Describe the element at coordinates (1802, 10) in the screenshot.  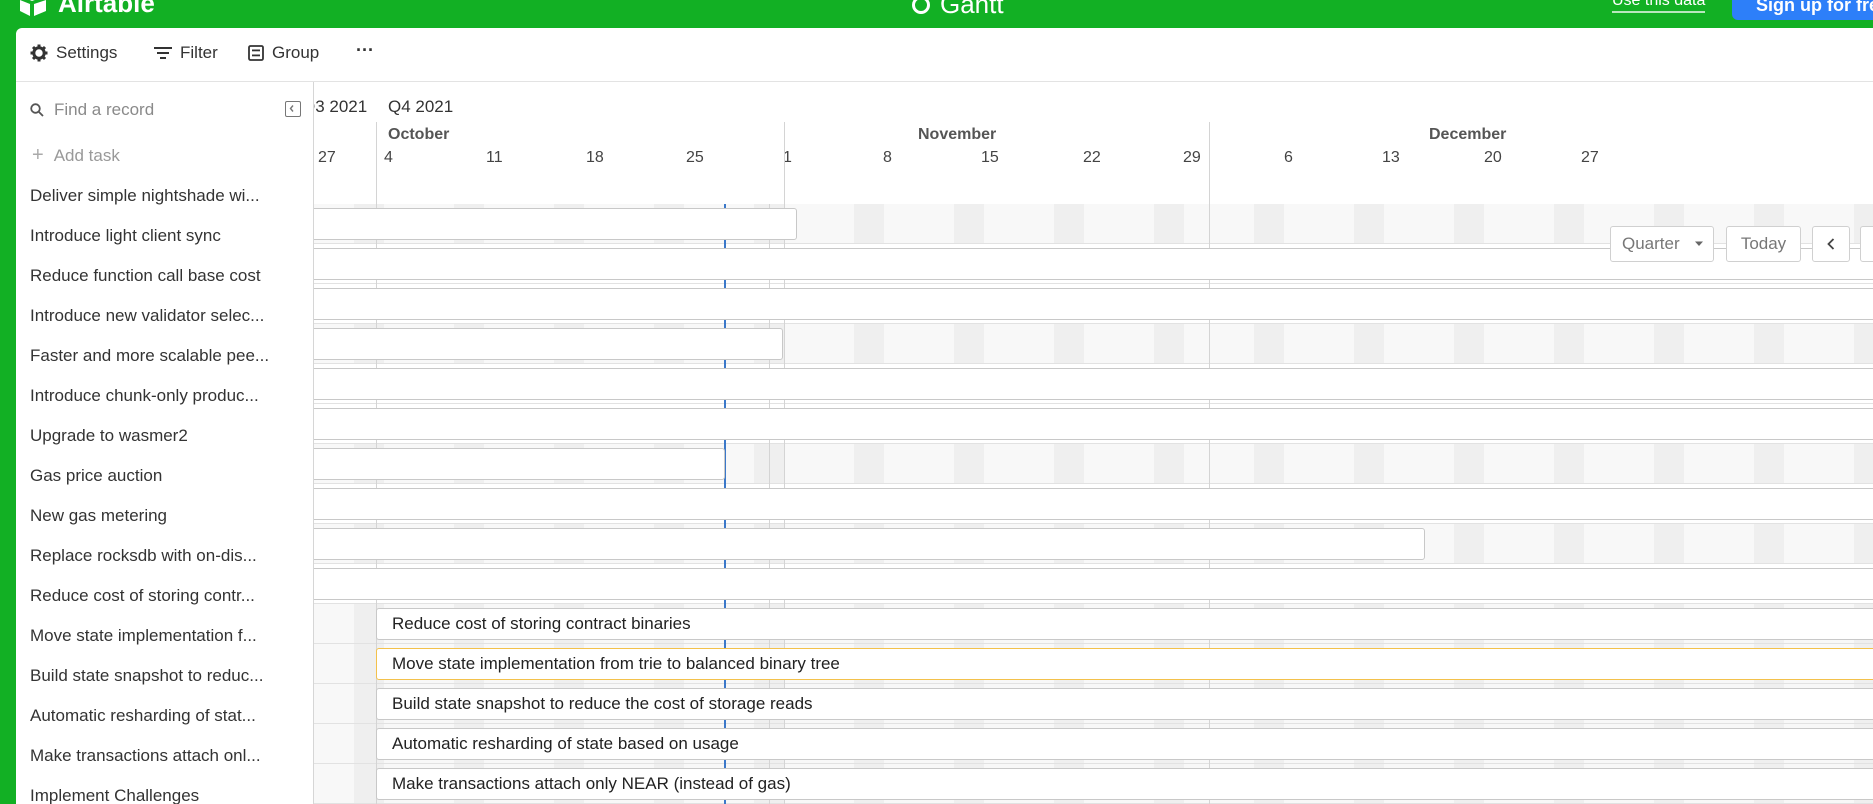
I see `signup-button: Sign up for free` at that location.